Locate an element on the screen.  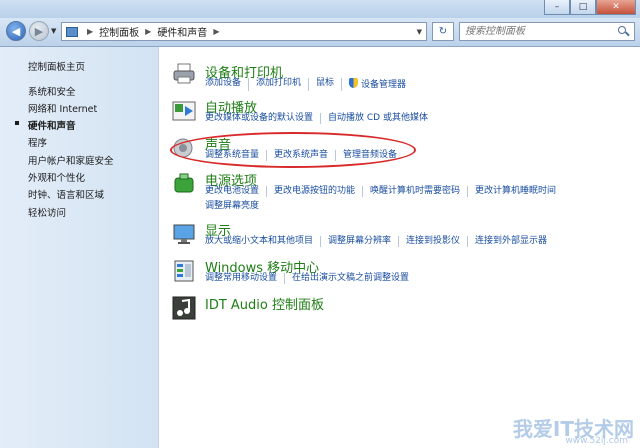
sidebar-item-clock-region: 时钟、语言和区域 is located at coordinates (66, 194).